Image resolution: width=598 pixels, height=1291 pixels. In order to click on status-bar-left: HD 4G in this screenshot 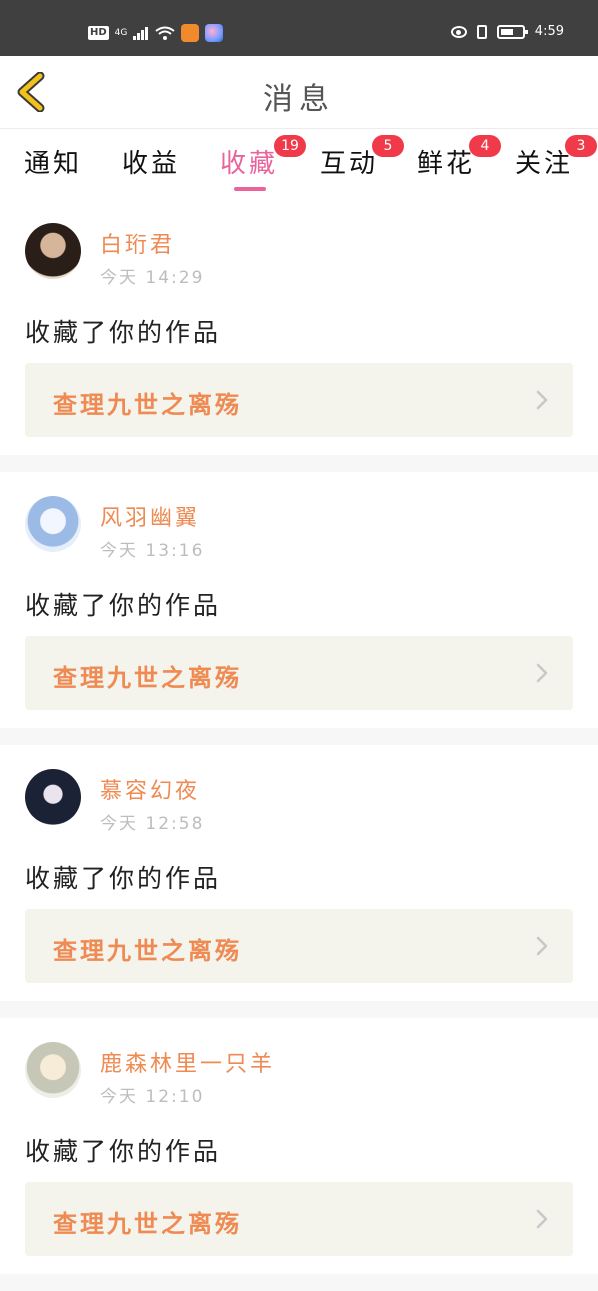, I will do `click(156, 33)`.